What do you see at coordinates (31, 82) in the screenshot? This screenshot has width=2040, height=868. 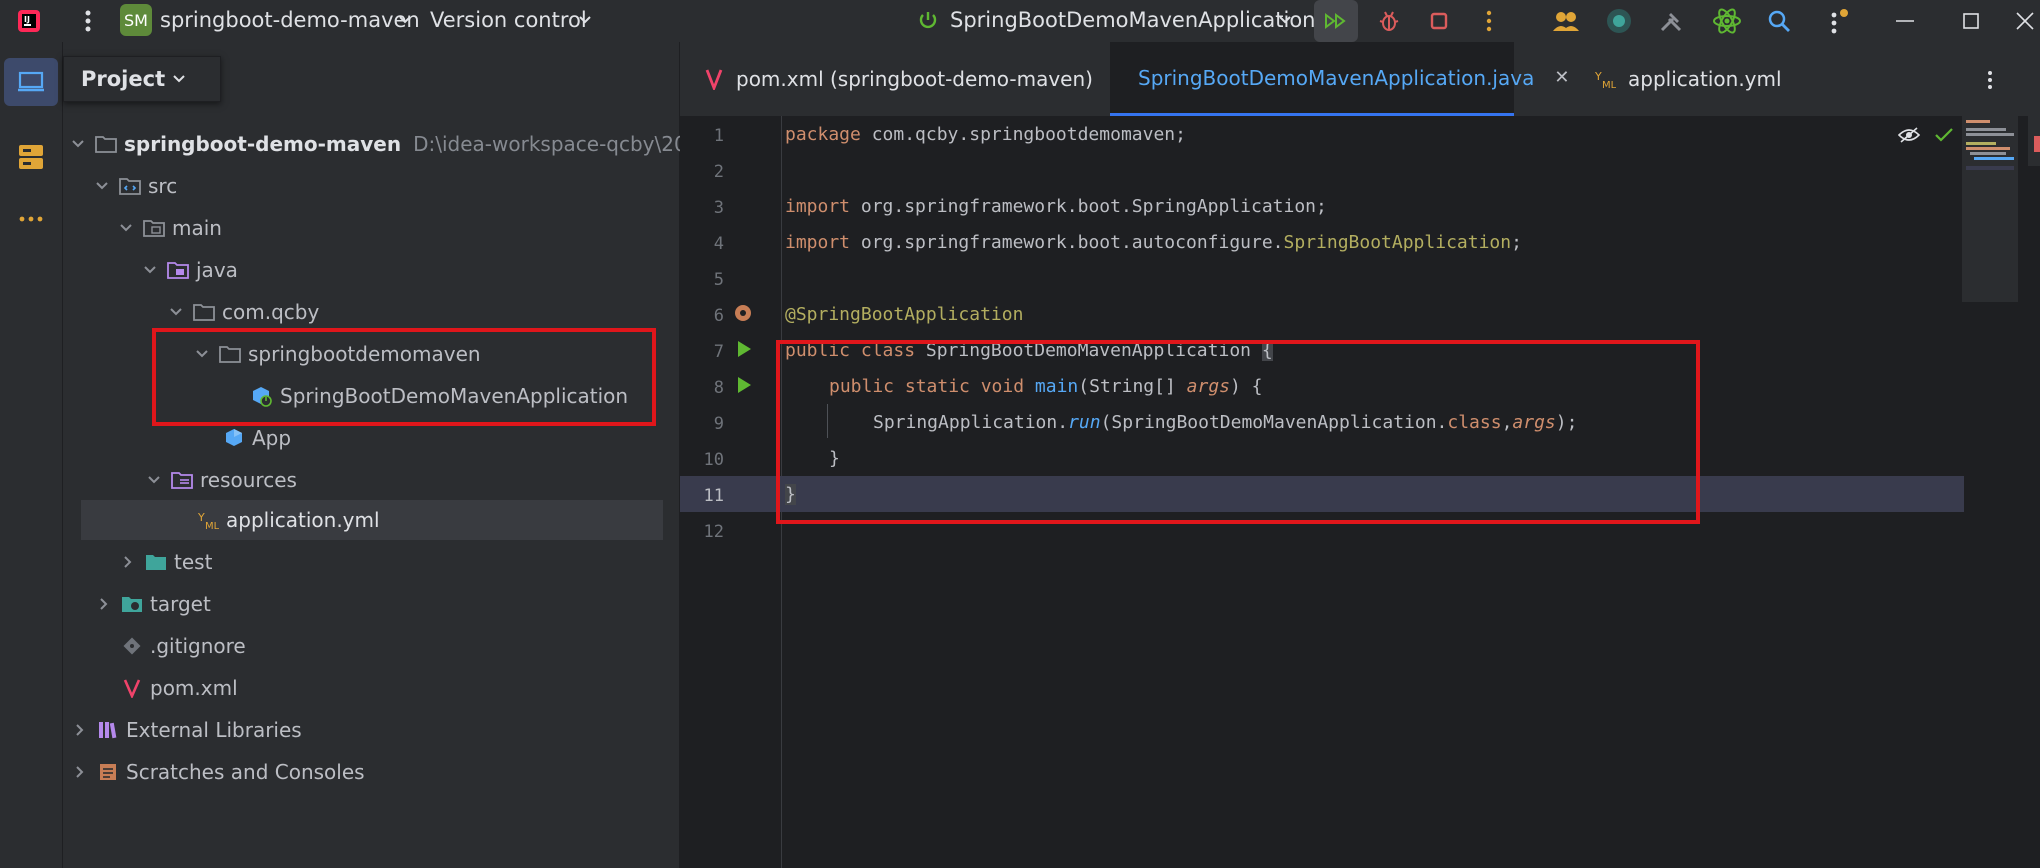 I see `project-tool-button` at bounding box center [31, 82].